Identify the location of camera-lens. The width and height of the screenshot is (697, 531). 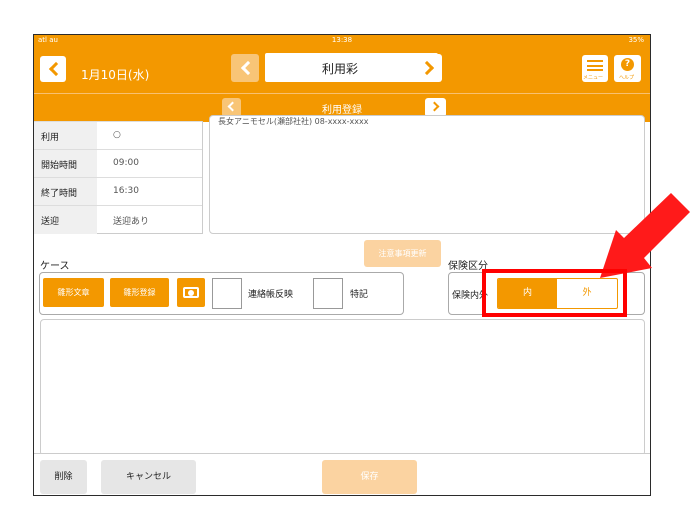
(191, 293).